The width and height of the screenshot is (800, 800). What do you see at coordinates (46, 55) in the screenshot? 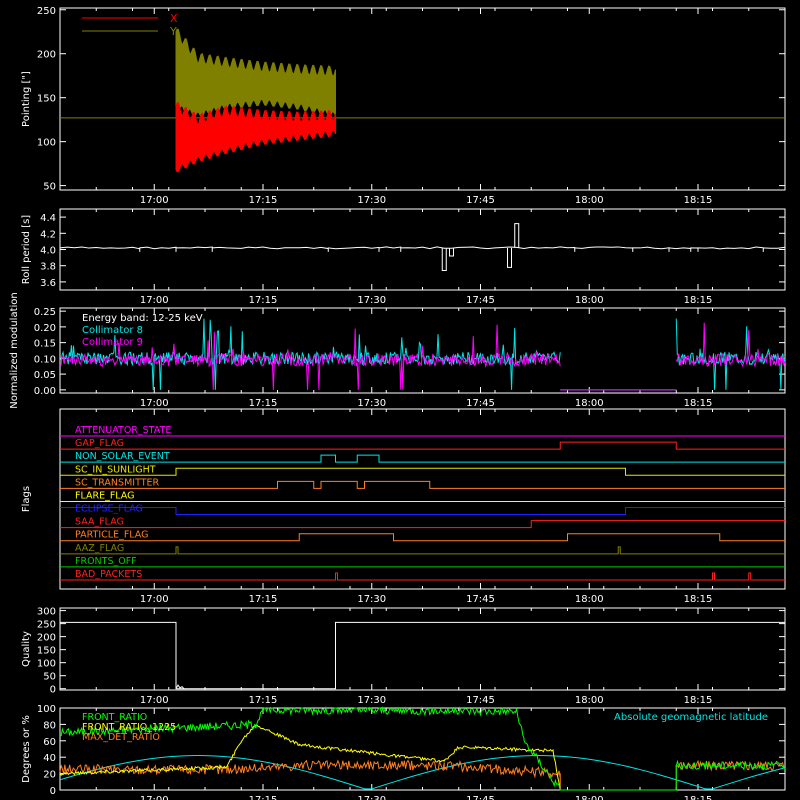
I see `y-tick-label: 200` at bounding box center [46, 55].